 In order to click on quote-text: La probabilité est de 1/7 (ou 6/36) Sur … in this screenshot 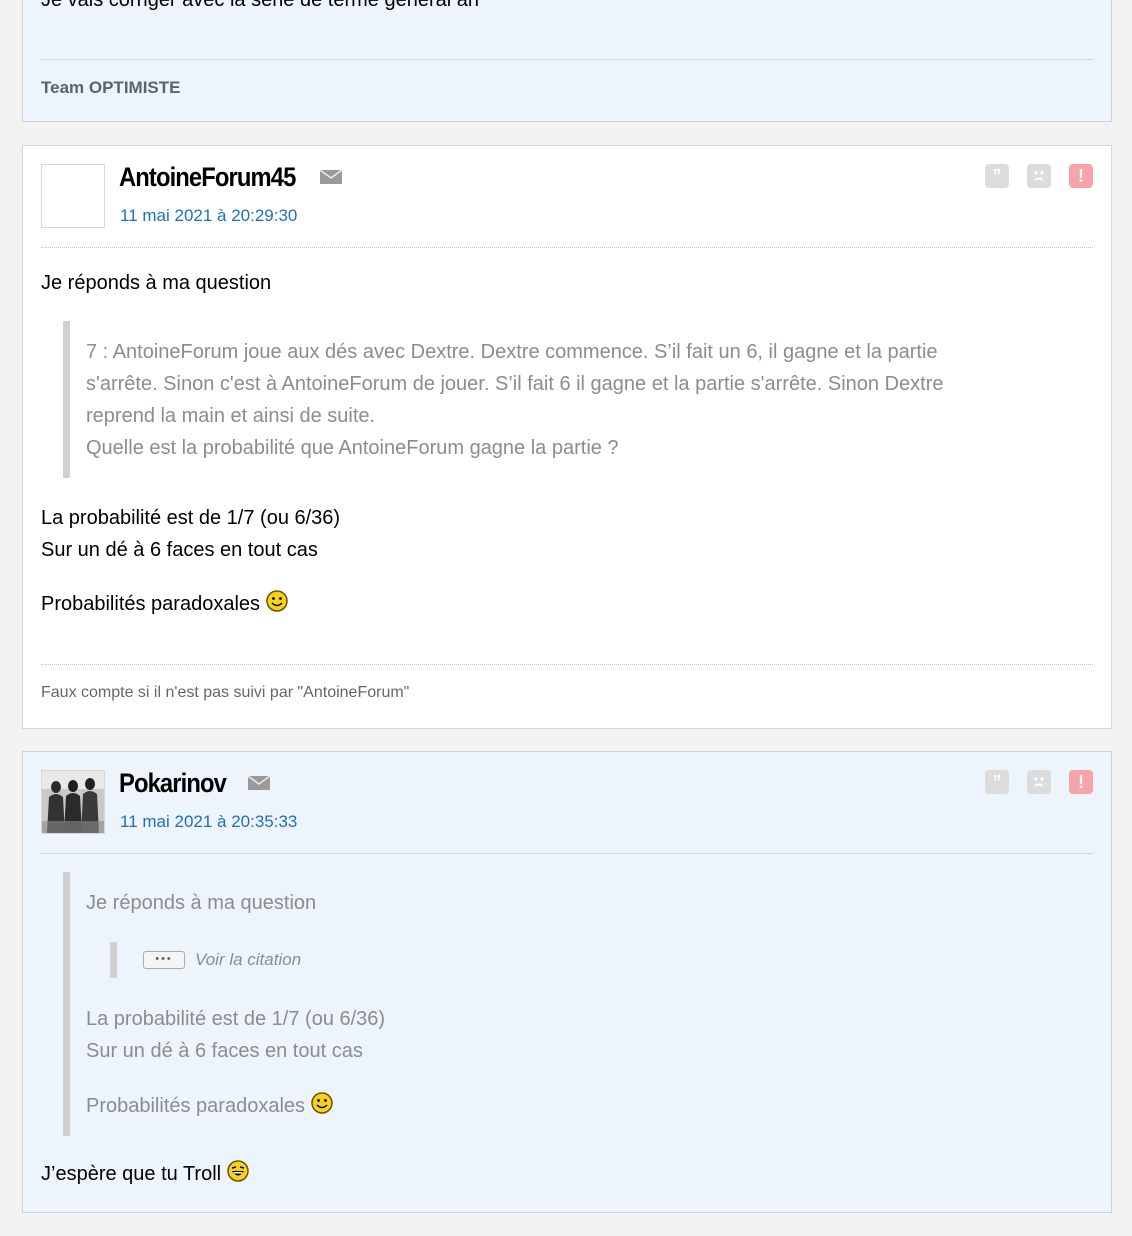, I will do `click(236, 1035)`.